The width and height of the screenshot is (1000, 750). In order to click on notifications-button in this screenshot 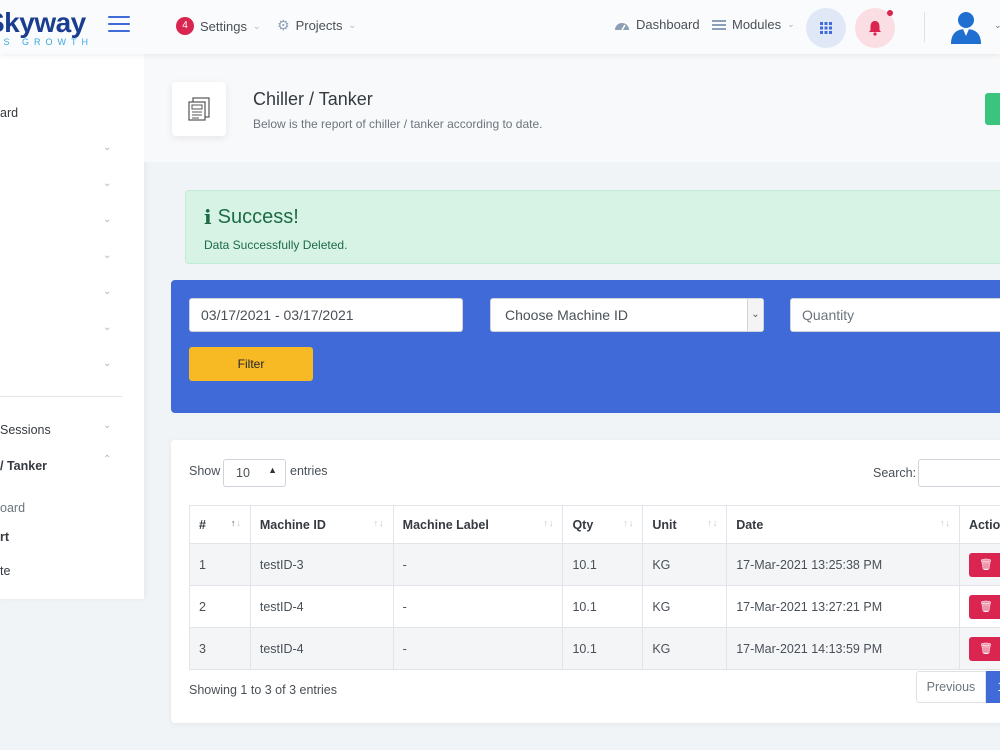, I will do `click(875, 28)`.